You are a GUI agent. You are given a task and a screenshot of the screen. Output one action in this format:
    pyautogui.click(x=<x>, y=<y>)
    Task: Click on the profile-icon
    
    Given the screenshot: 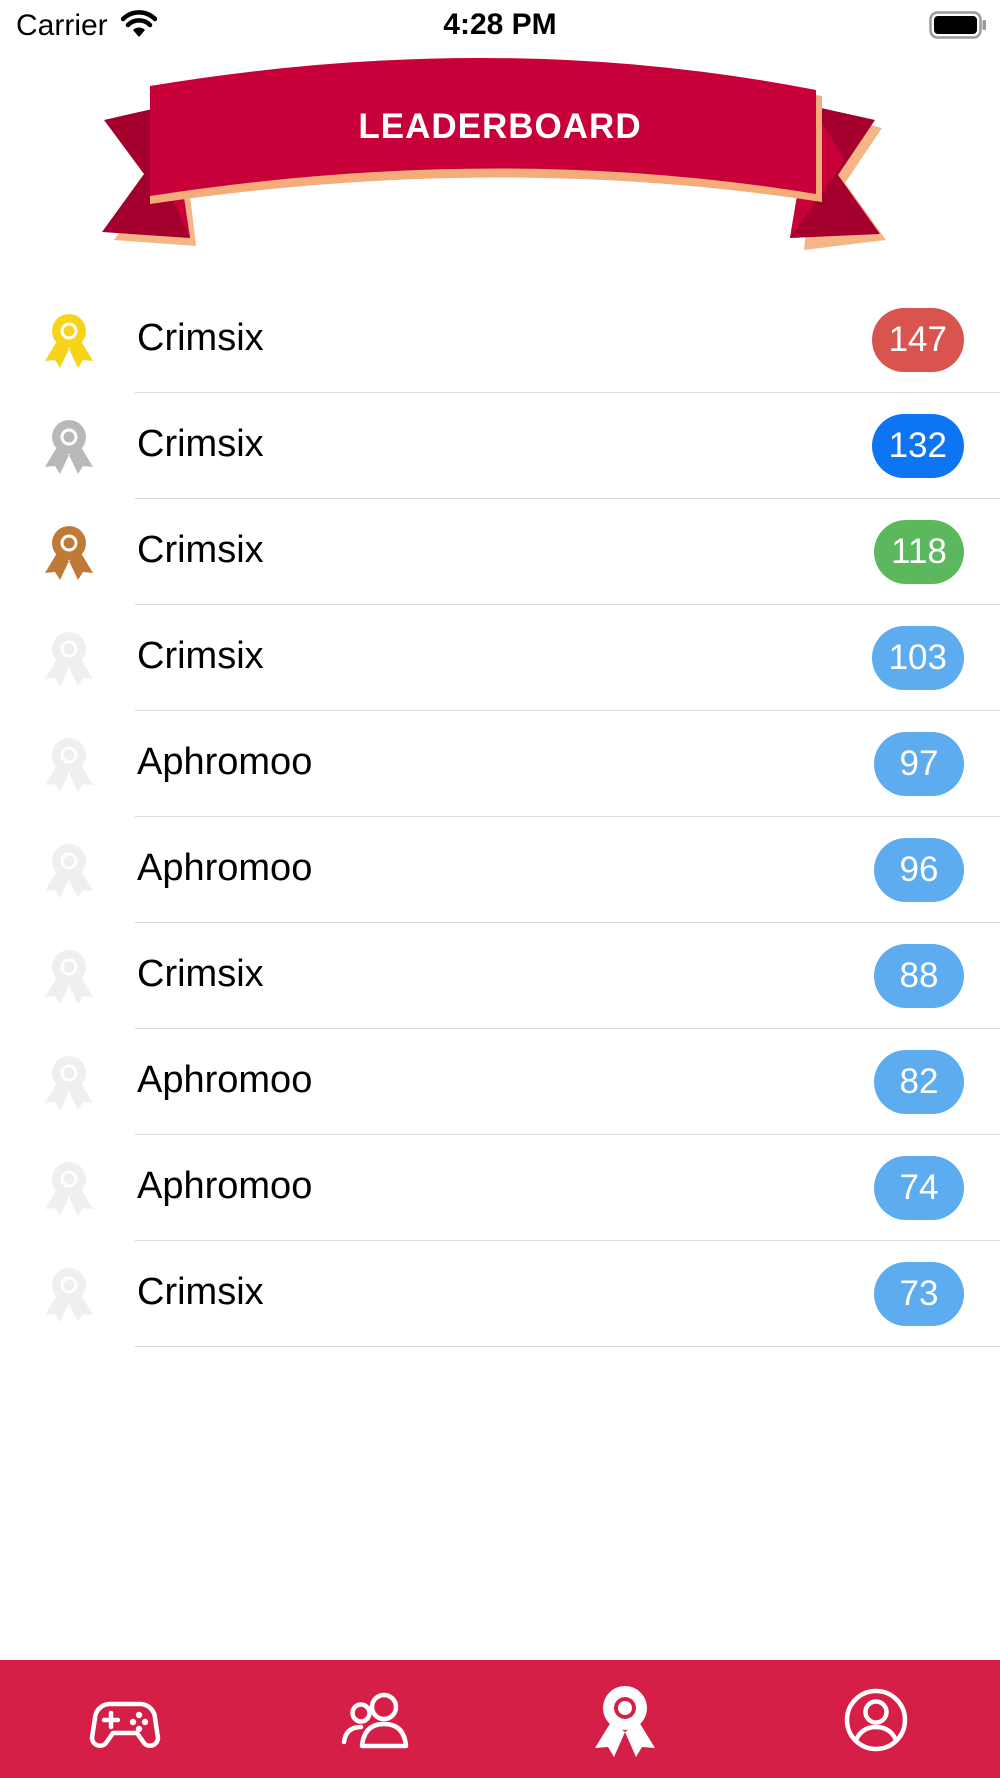 What is the action you would take?
    pyautogui.click(x=876, y=1720)
    